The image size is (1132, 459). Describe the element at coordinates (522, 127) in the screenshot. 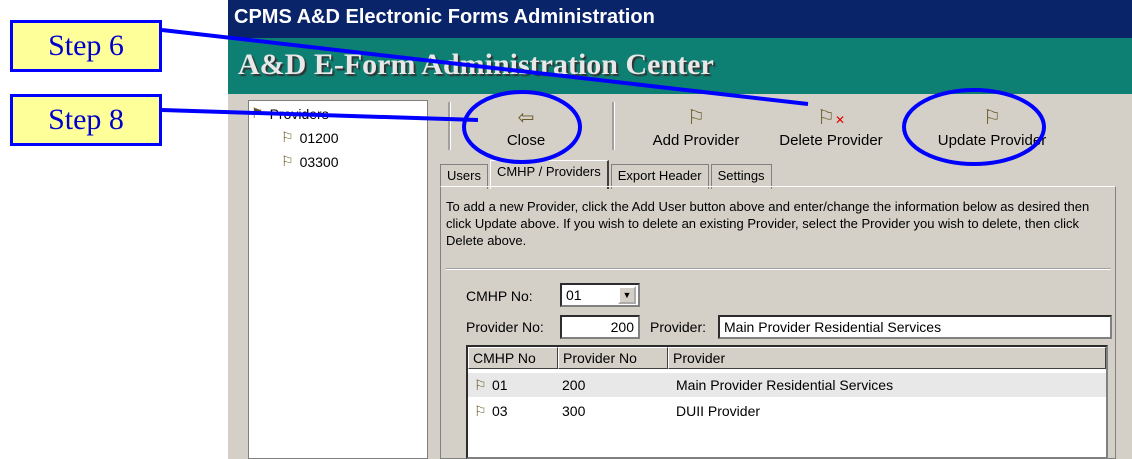

I see `close-highlight-circle` at that location.